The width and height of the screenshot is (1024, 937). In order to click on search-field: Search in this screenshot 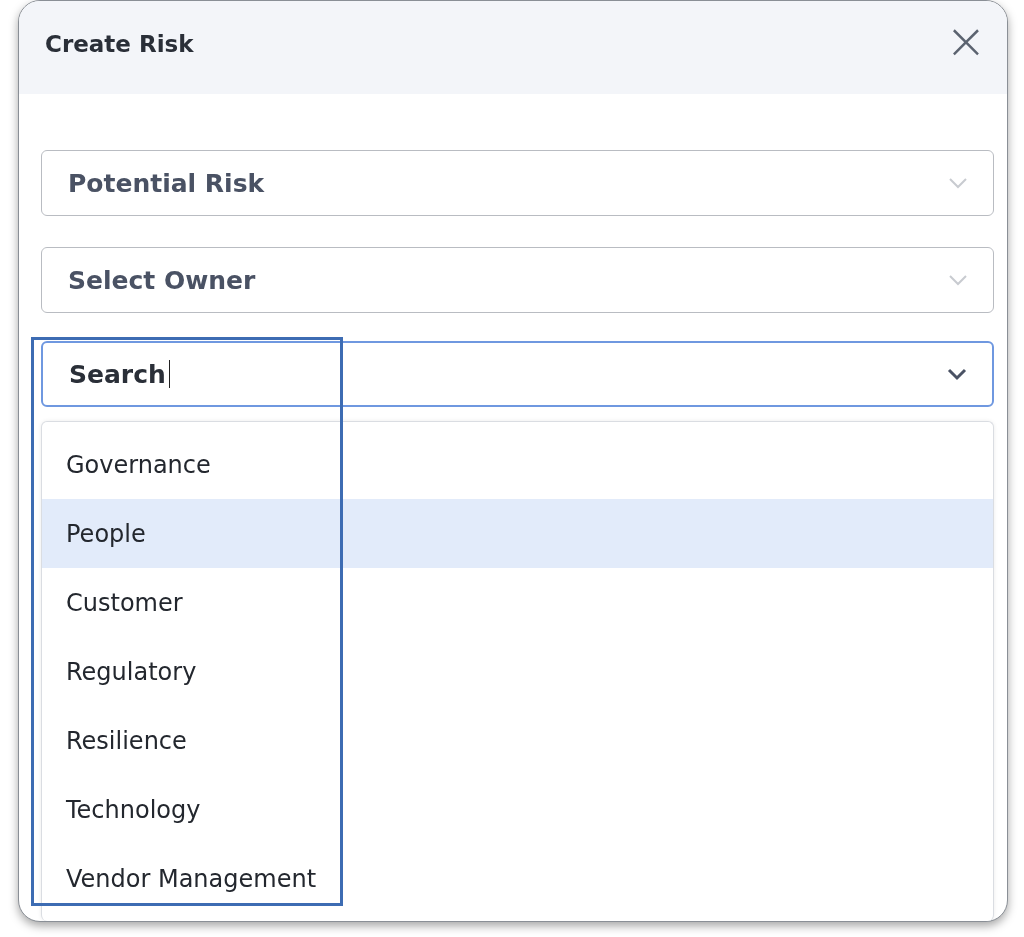, I will do `click(517, 374)`.